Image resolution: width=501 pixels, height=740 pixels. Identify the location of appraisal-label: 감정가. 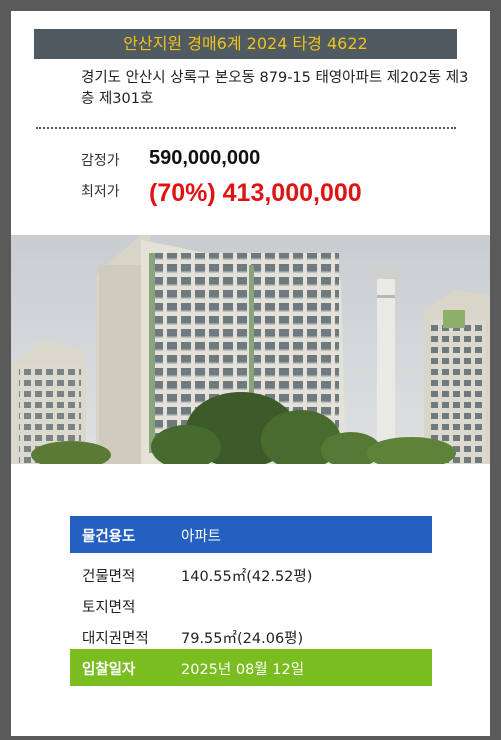
(100, 161).